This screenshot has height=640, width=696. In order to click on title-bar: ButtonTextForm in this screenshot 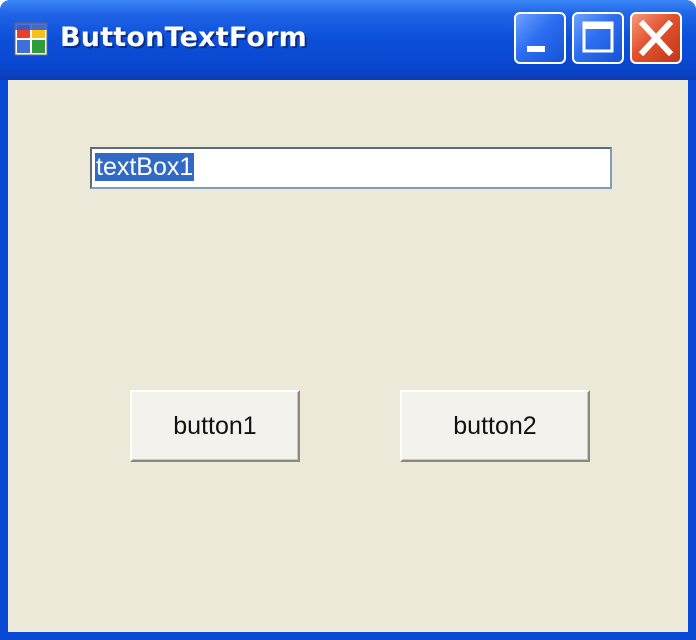, I will do `click(348, 40)`.